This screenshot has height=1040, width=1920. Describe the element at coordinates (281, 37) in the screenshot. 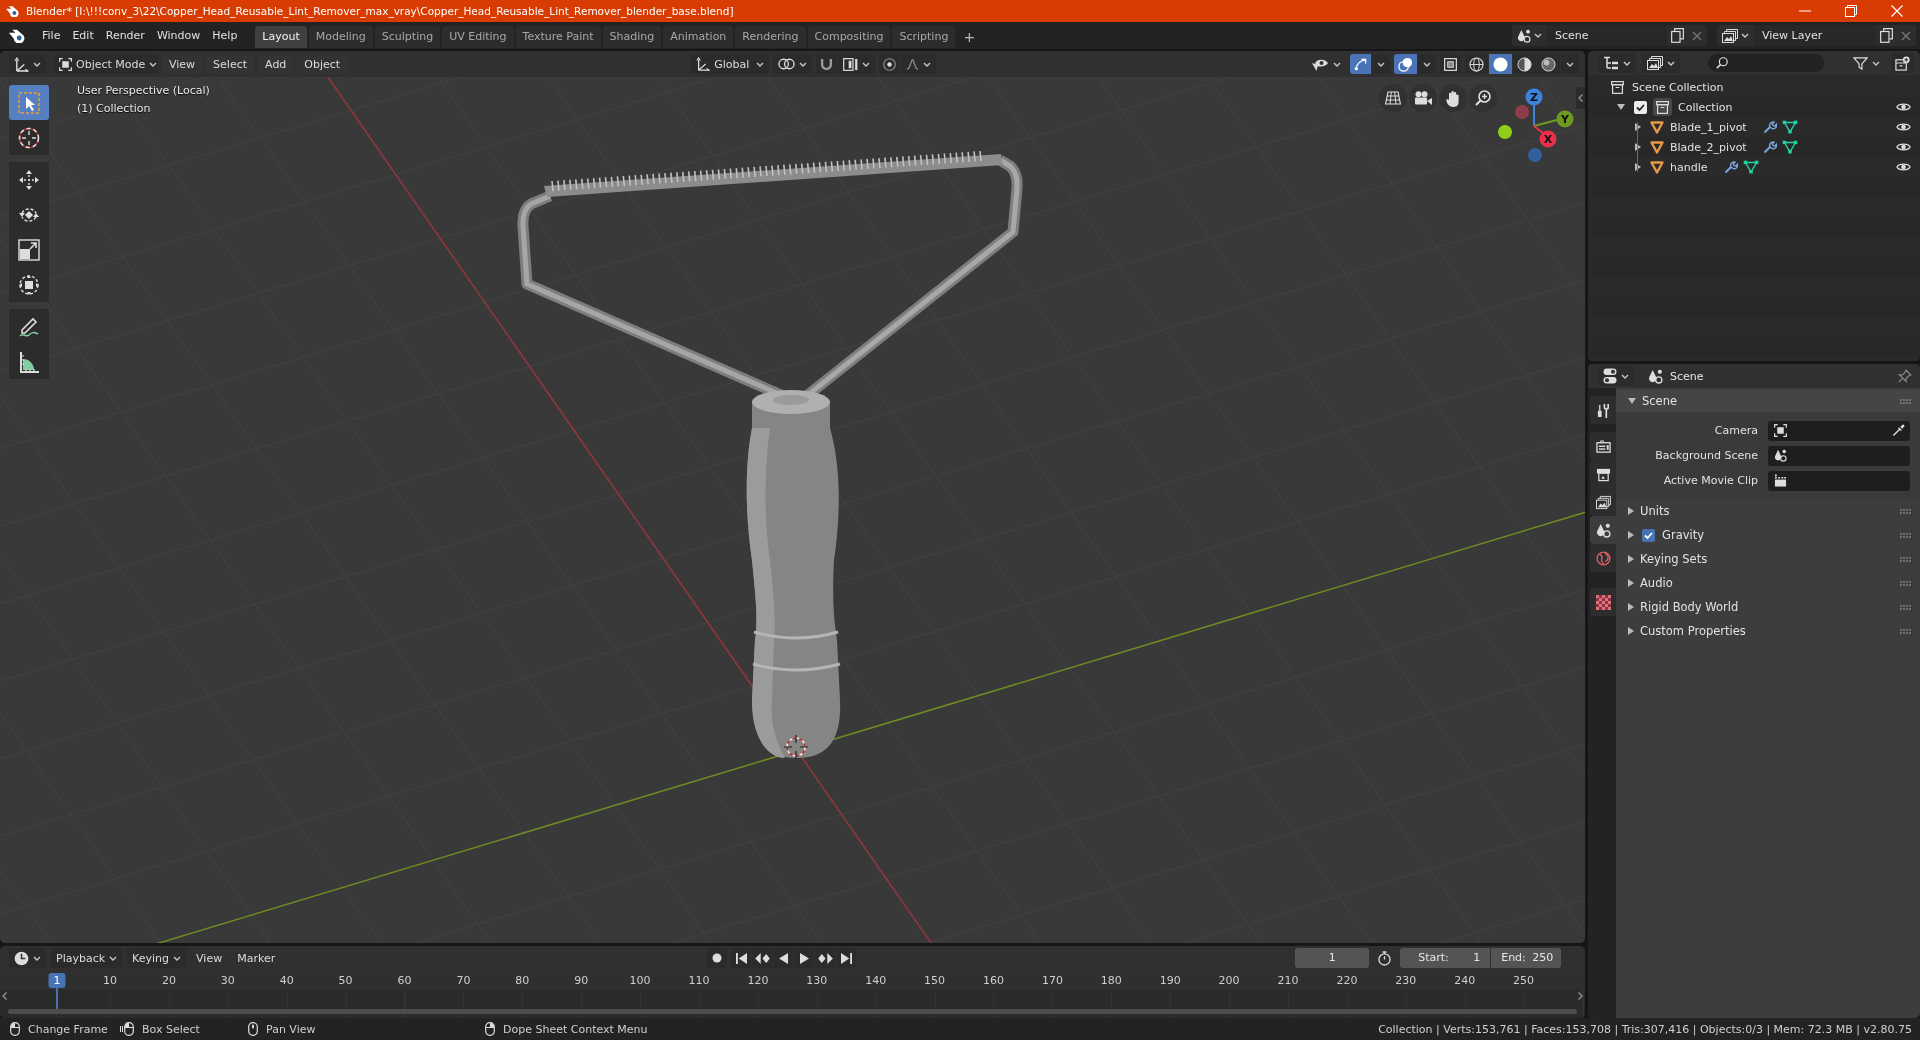

I see `workspace-tab: Layout` at that location.